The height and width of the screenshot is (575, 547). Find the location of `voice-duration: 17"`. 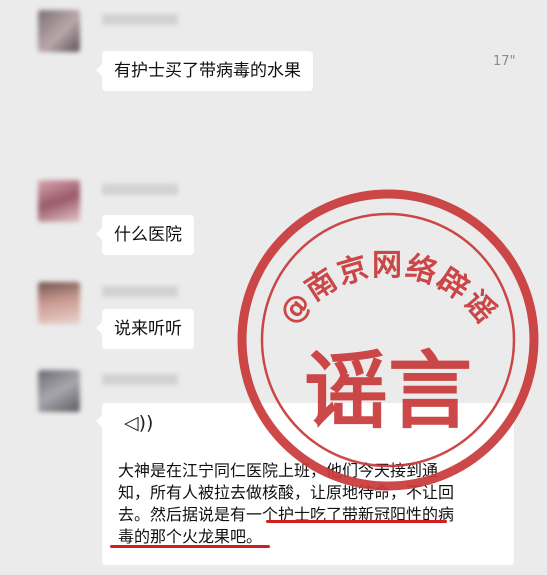

voice-duration: 17" is located at coordinates (504, 61).